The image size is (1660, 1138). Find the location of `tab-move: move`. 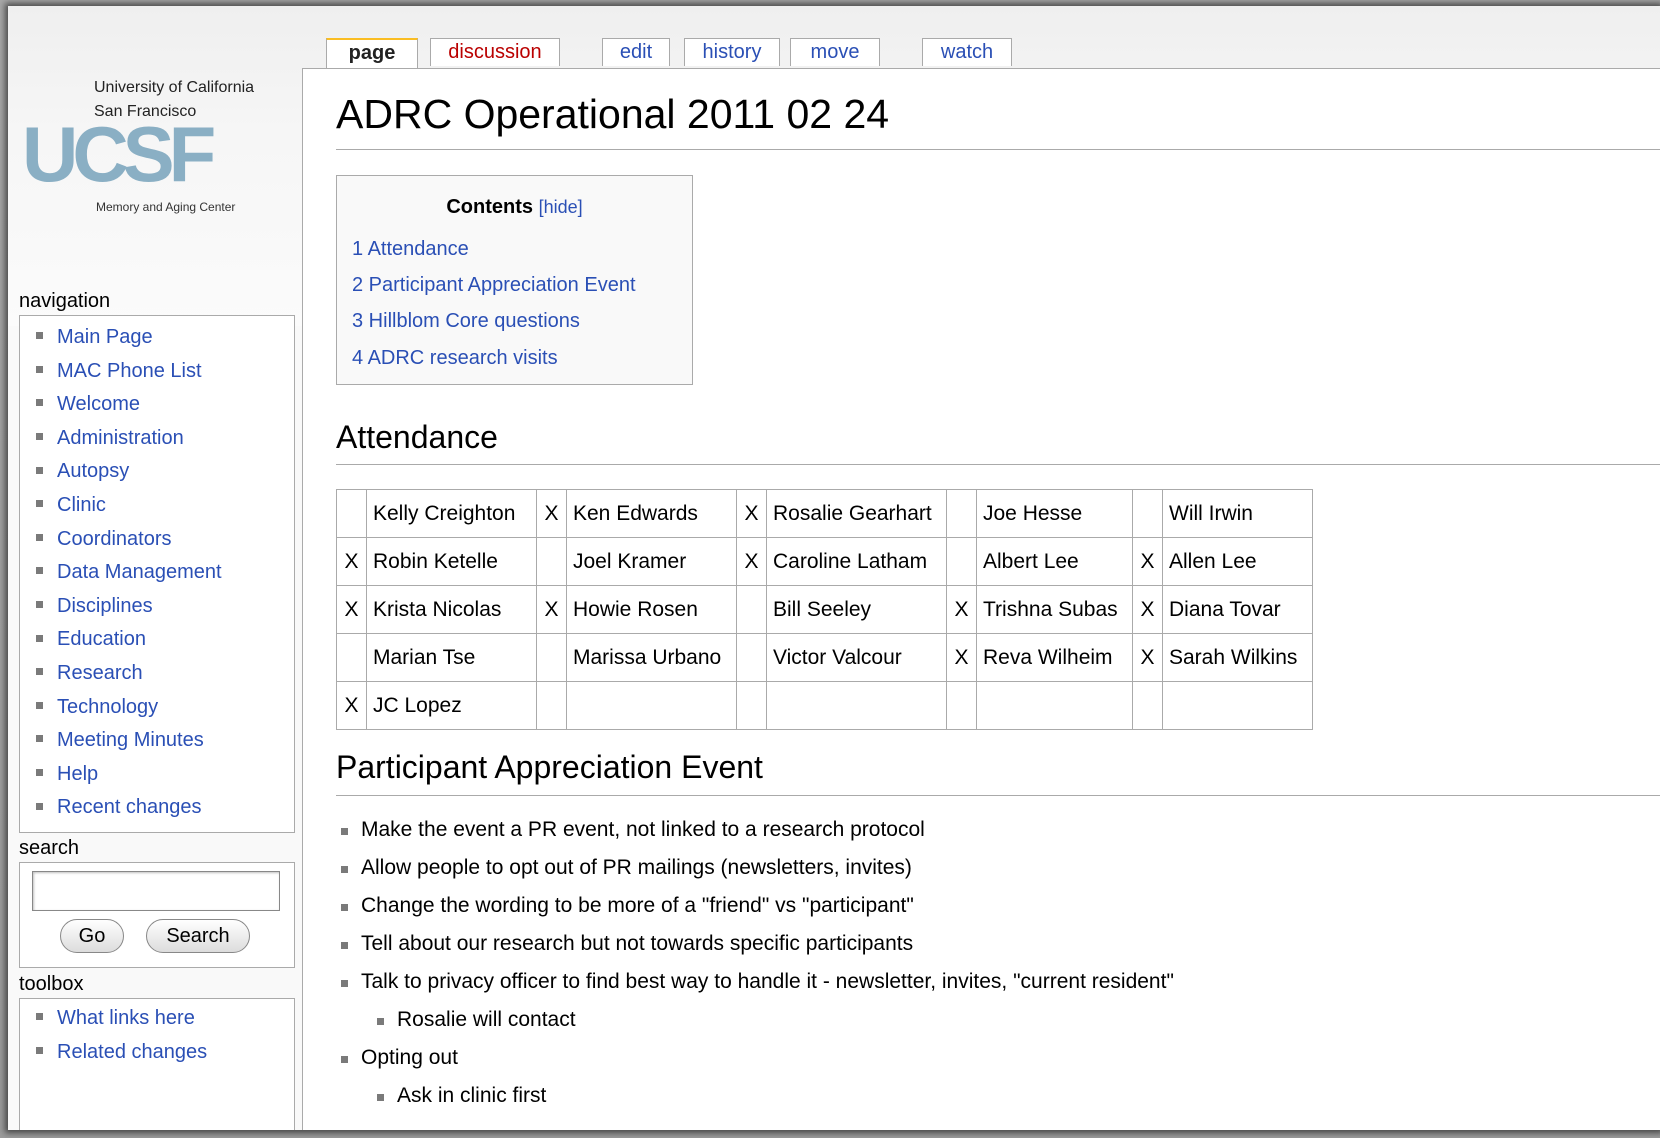

tab-move: move is located at coordinates (835, 52).